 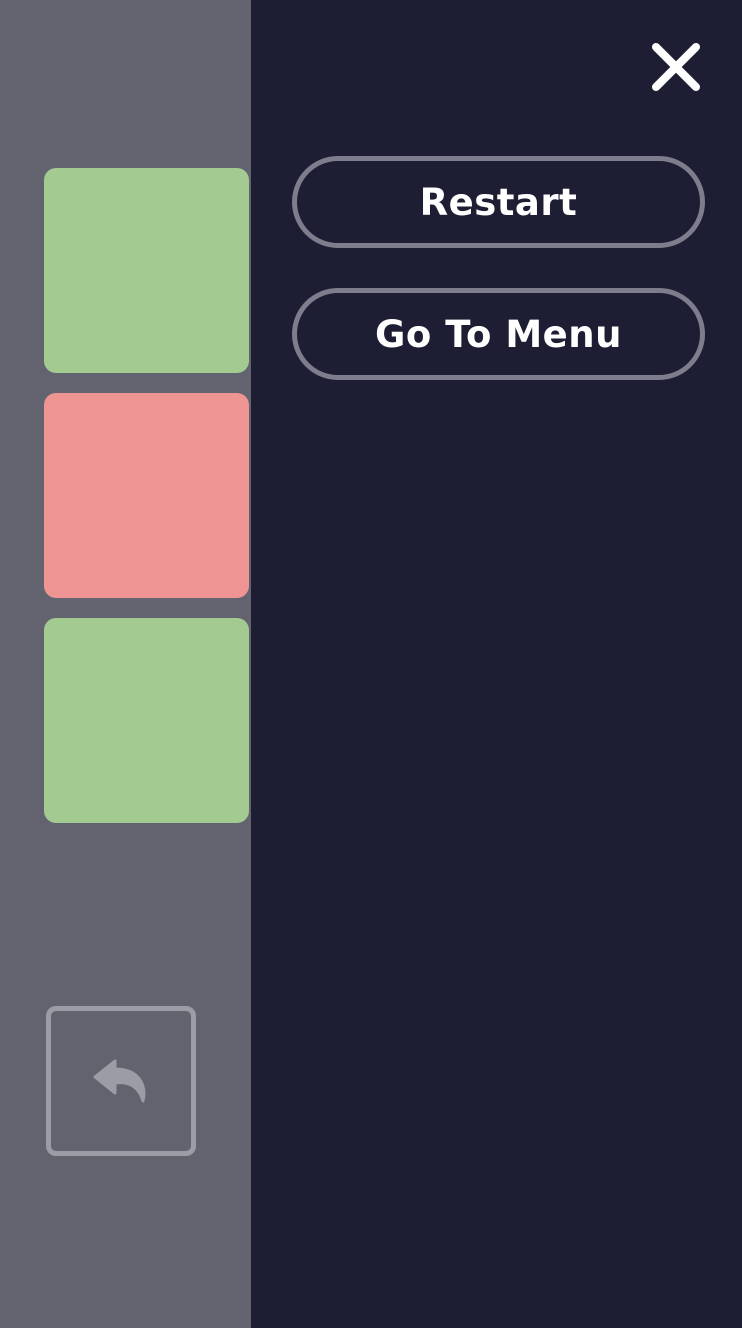 I want to click on close-icon, so click(x=676, y=67).